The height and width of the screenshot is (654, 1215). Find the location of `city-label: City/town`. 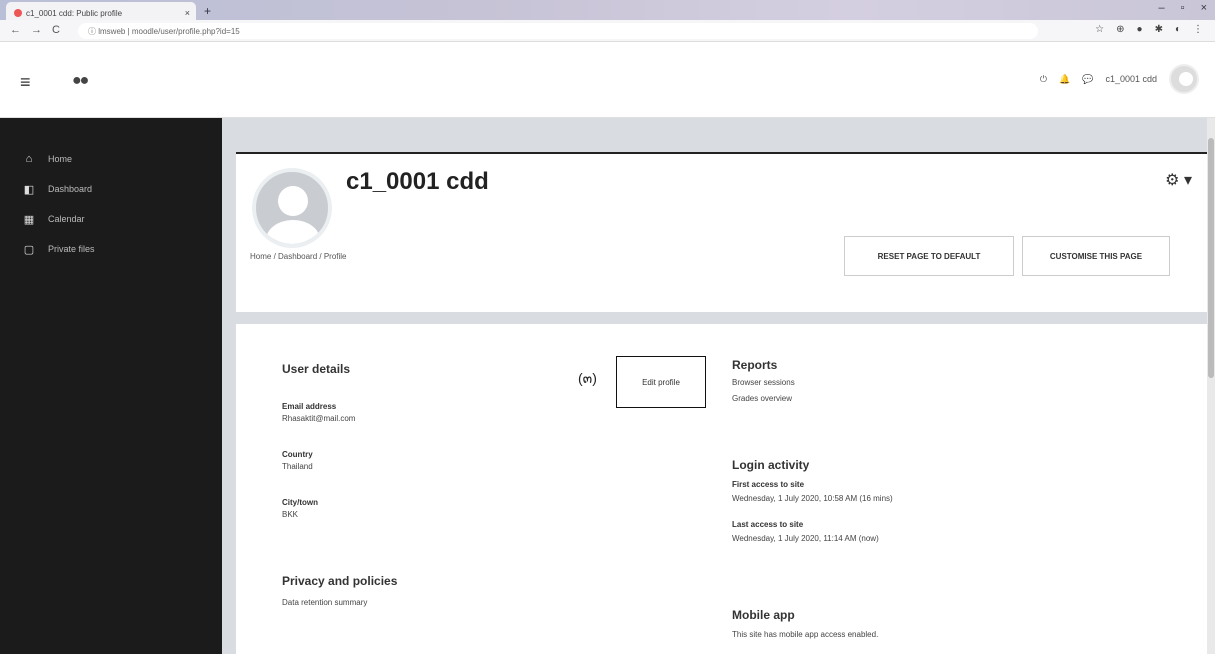

city-label: City/town is located at coordinates (300, 502).